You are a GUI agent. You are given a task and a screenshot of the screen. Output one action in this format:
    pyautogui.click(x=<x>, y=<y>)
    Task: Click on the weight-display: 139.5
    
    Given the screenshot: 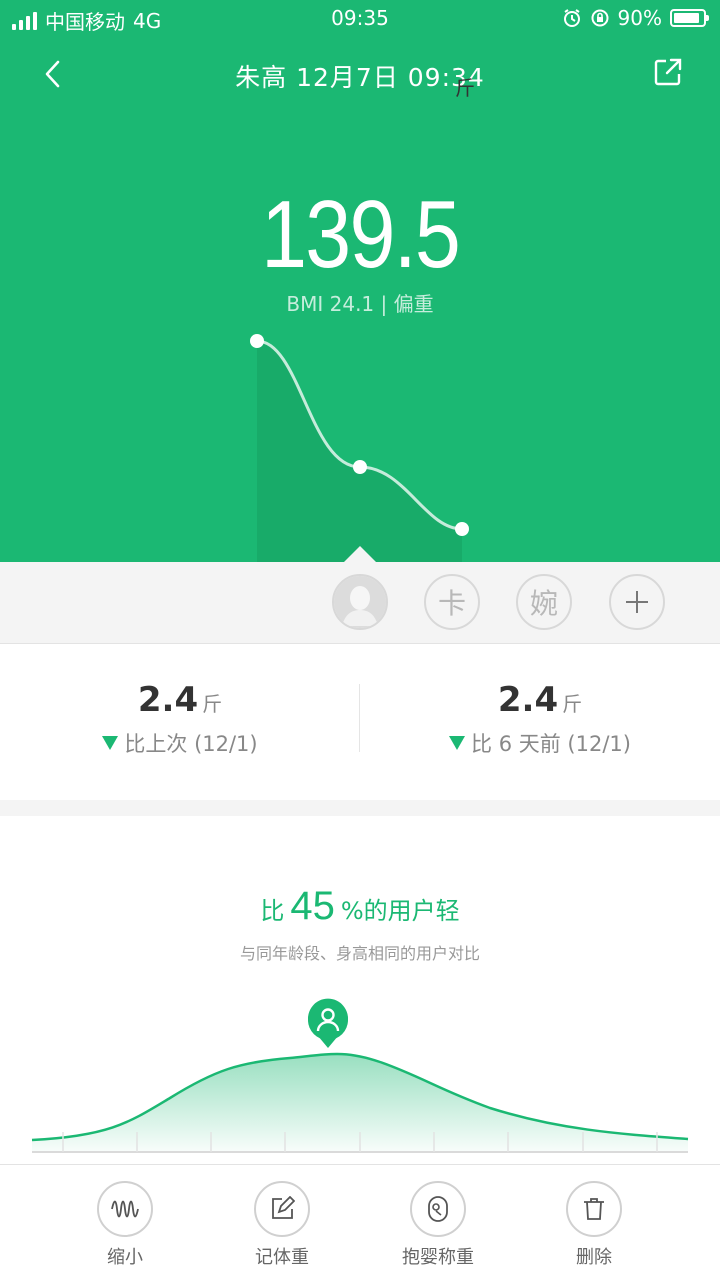 What is the action you would take?
    pyautogui.click(x=360, y=235)
    